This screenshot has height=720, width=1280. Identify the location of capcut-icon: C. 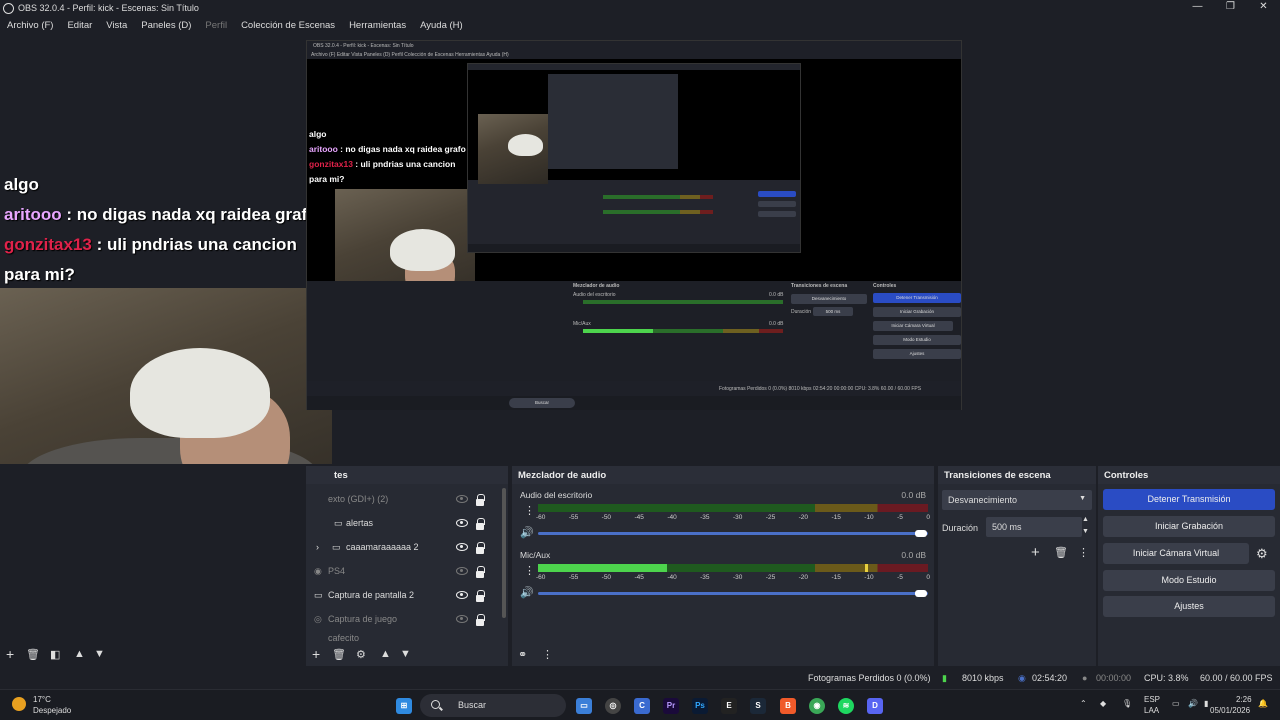
(642, 706).